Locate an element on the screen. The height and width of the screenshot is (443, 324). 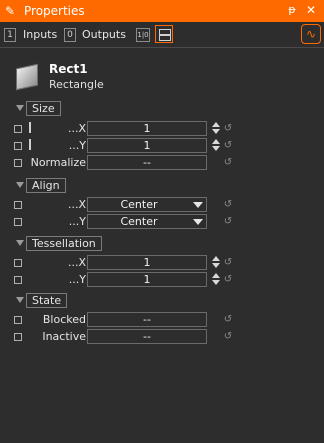
panel-title: Properties is located at coordinates (54, 11).